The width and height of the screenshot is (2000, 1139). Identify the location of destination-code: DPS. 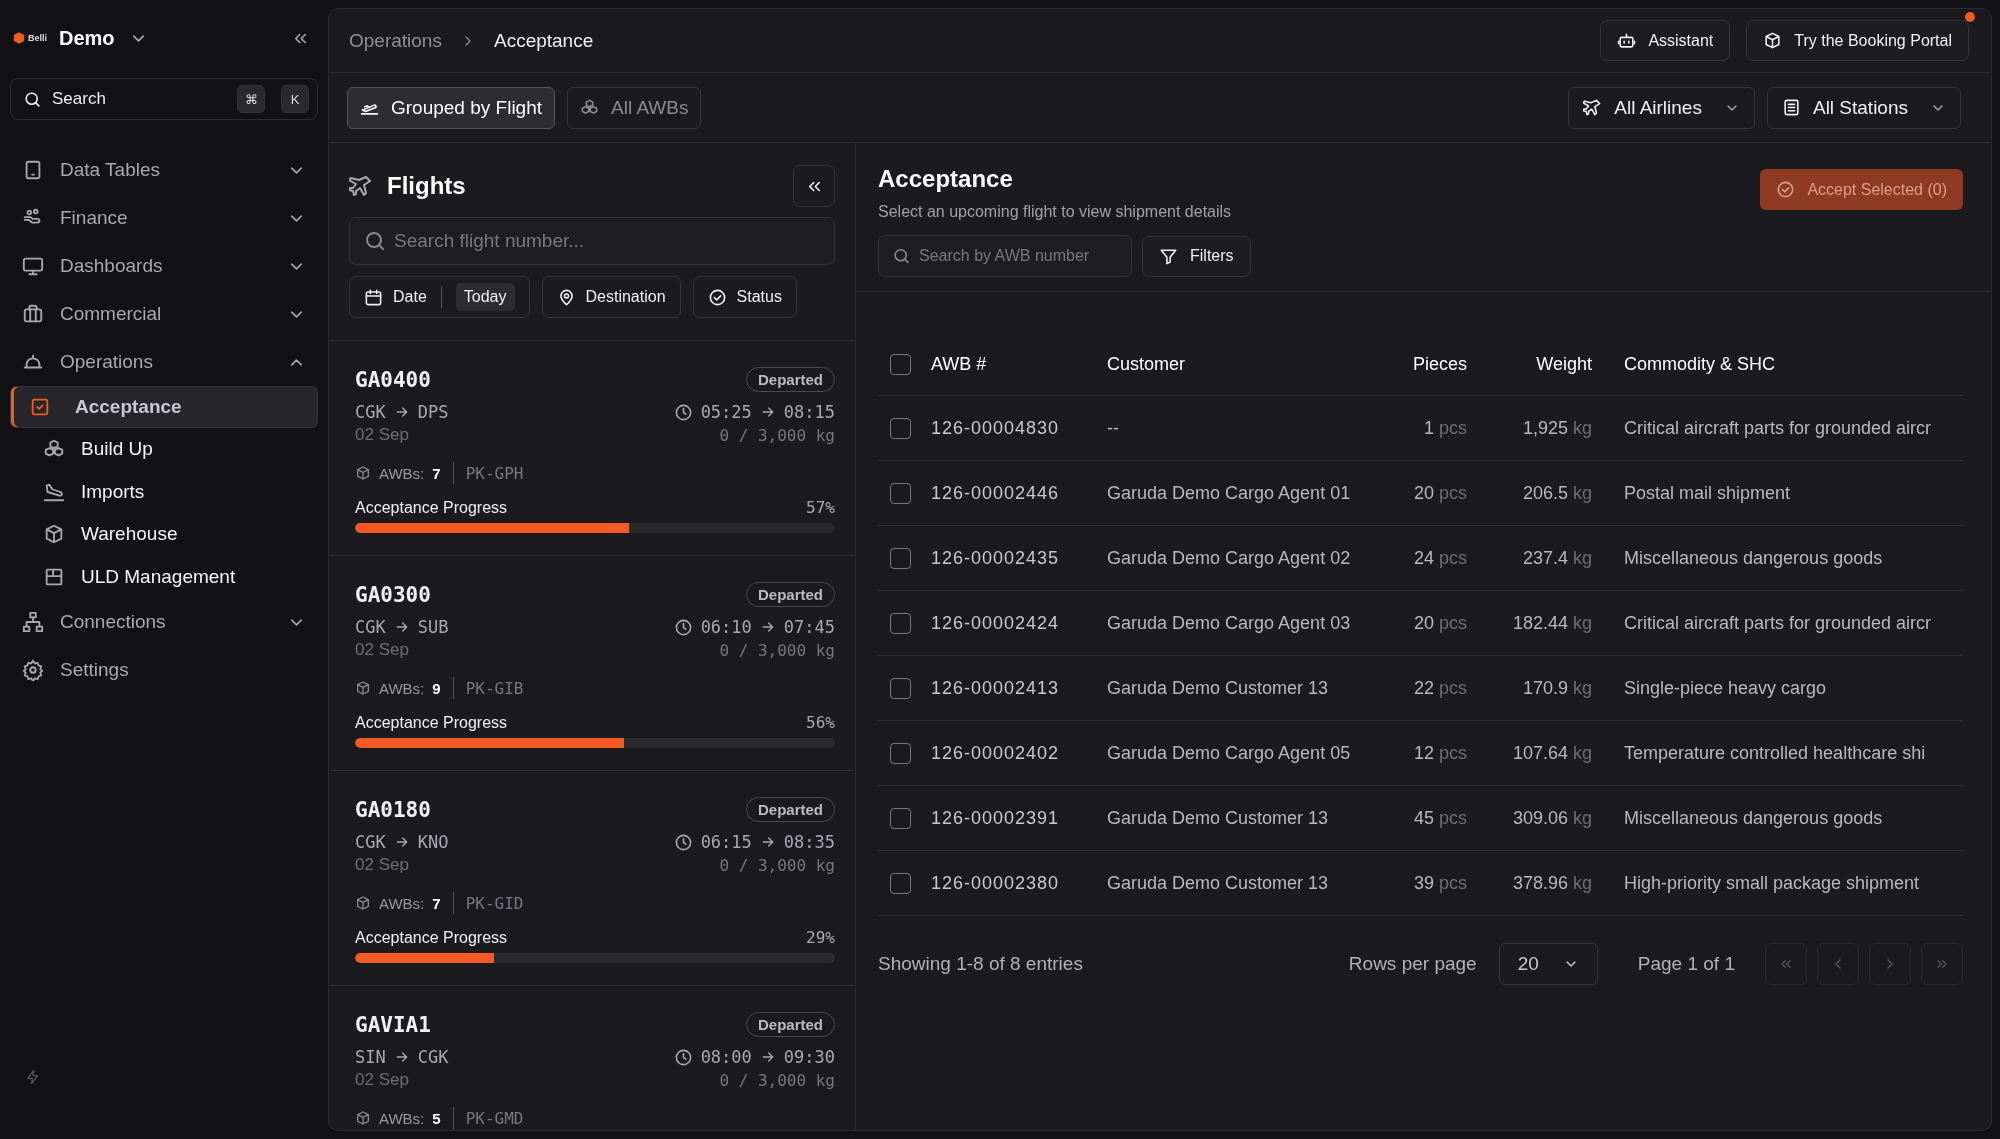
(433, 412).